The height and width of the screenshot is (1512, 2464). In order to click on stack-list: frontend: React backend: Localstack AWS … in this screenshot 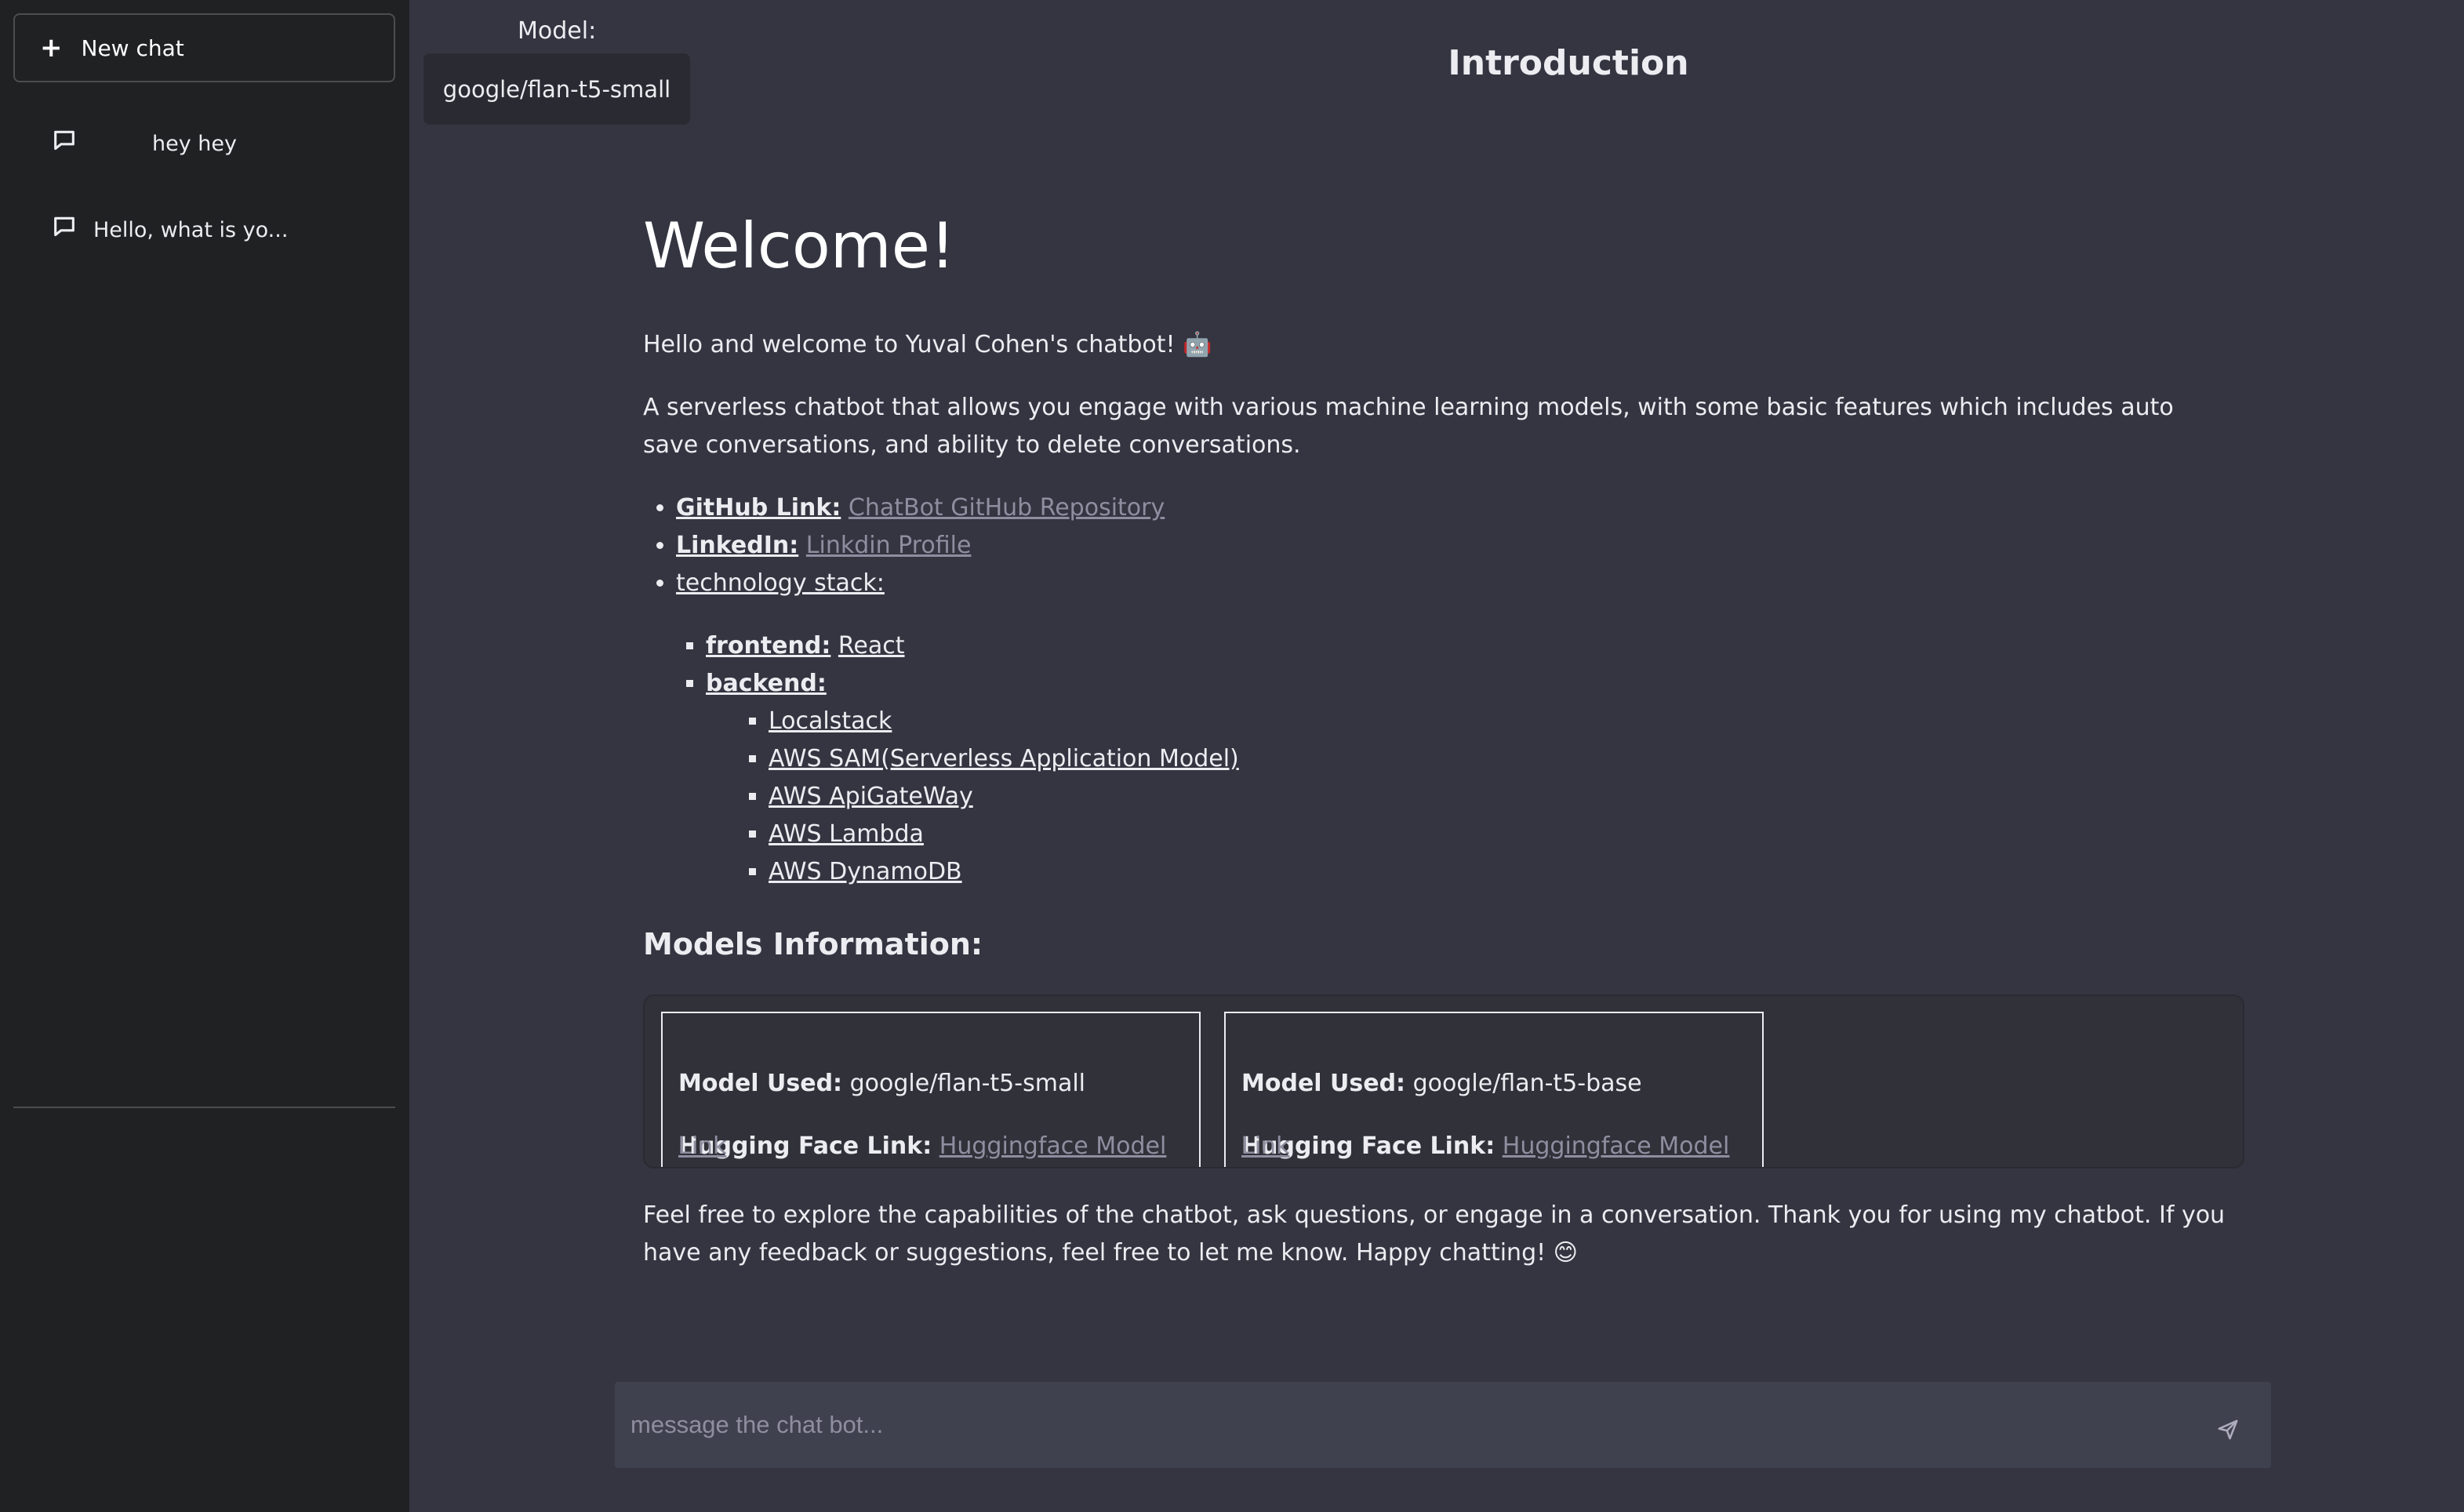, I will do `click(1471, 759)`.